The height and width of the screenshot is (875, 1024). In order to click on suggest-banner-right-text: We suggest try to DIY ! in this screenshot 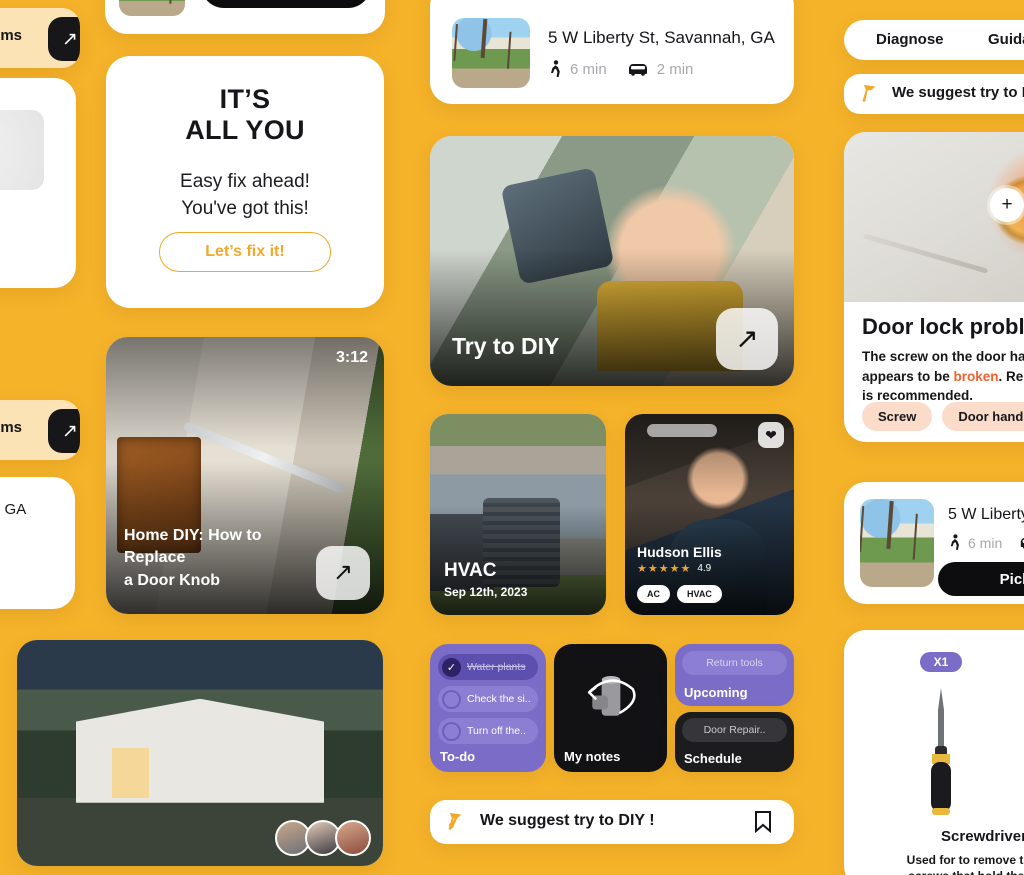, I will do `click(958, 92)`.